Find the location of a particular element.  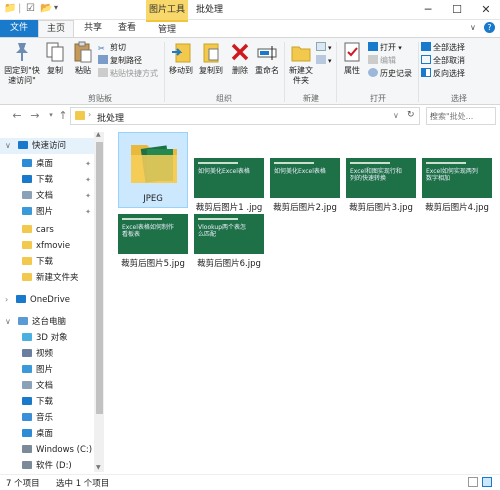

sidebar-item: xfmovie is located at coordinates (47, 246).